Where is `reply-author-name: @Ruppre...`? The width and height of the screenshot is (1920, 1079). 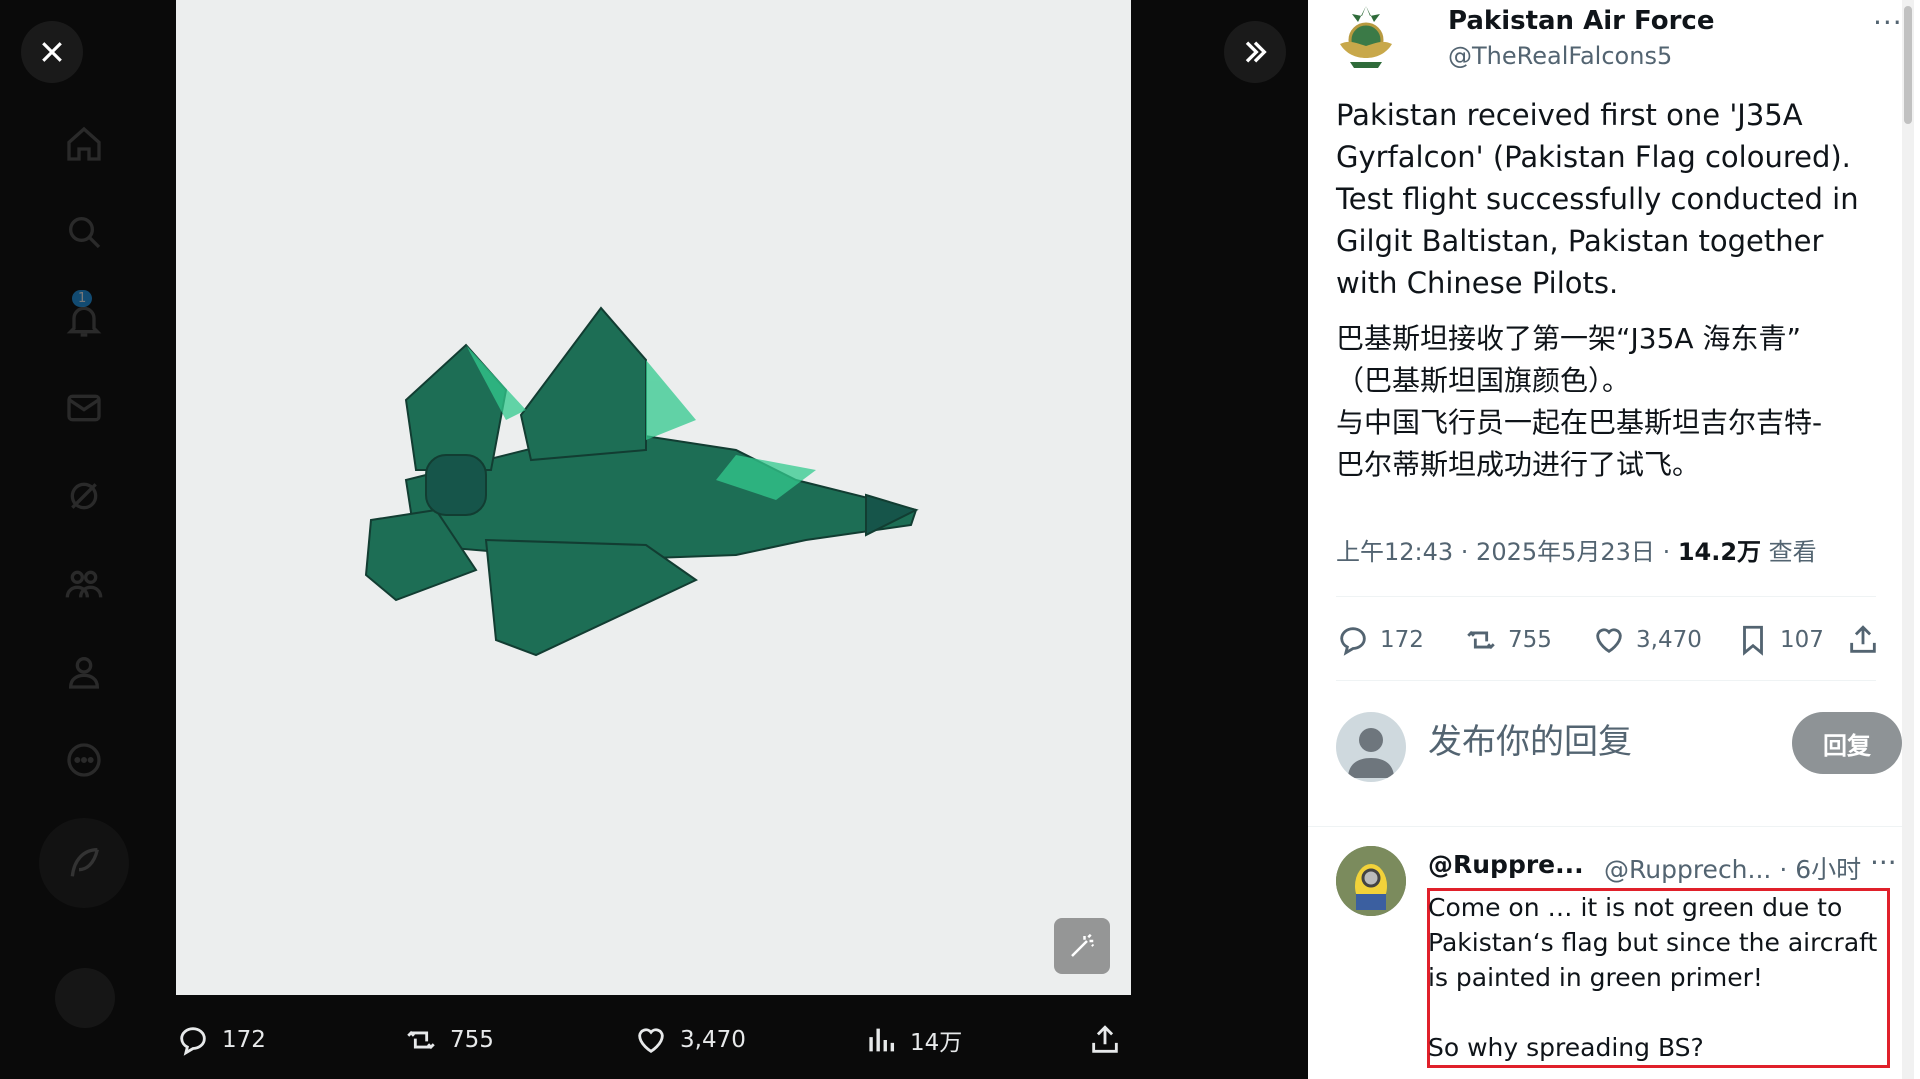
reply-author-name: @Ruppre... is located at coordinates (1506, 864).